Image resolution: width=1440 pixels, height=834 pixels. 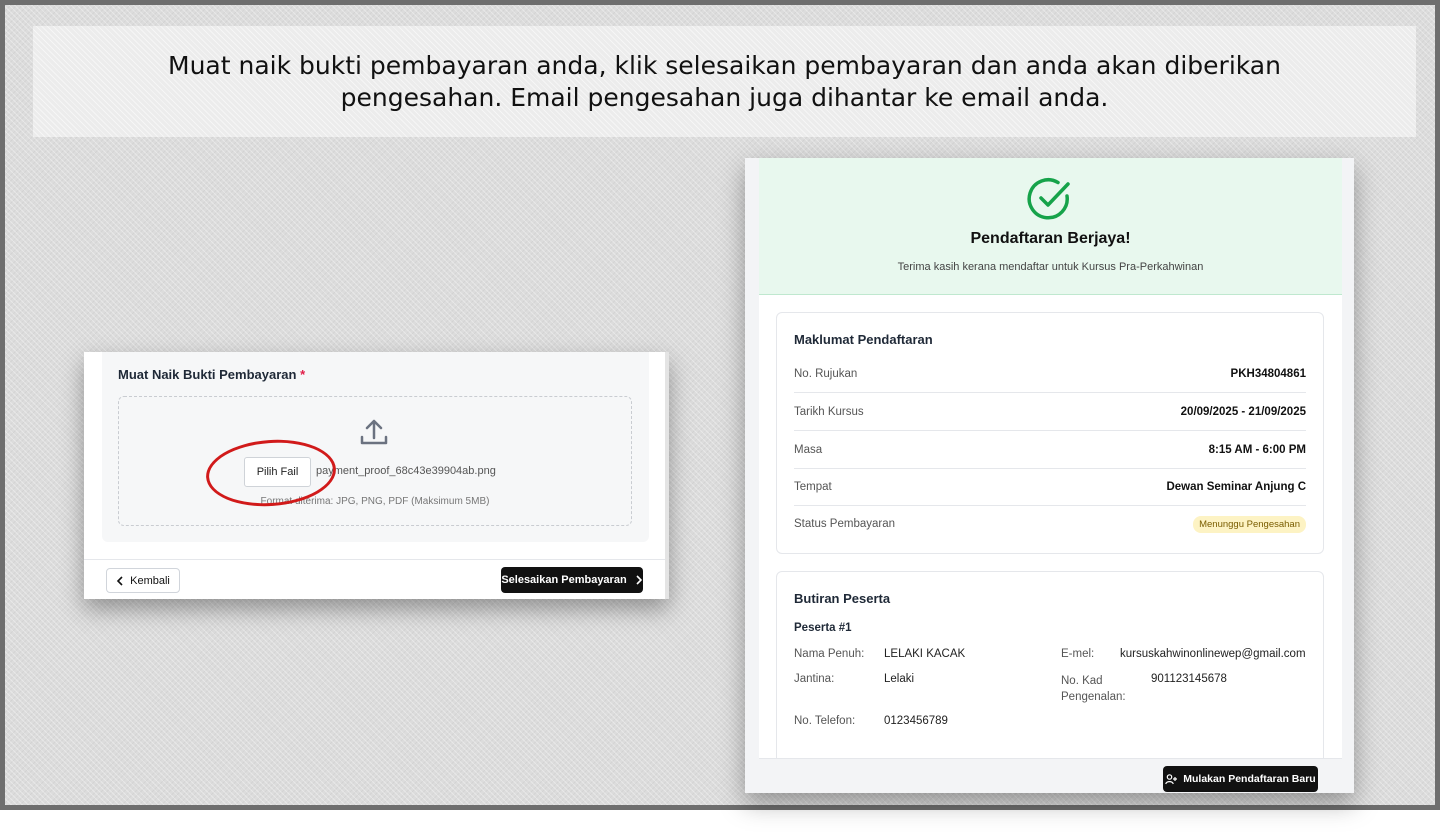 I want to click on upload-icon, so click(x=374, y=432).